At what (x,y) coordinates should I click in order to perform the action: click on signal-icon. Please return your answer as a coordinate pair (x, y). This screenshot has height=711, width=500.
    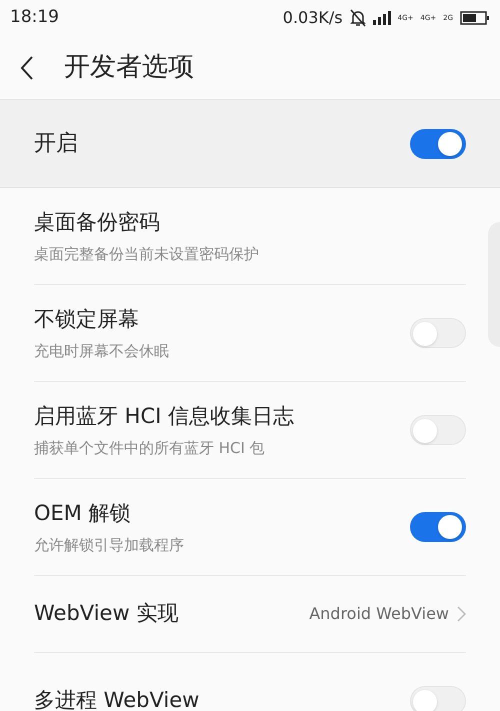
    Looking at the image, I should click on (381, 18).